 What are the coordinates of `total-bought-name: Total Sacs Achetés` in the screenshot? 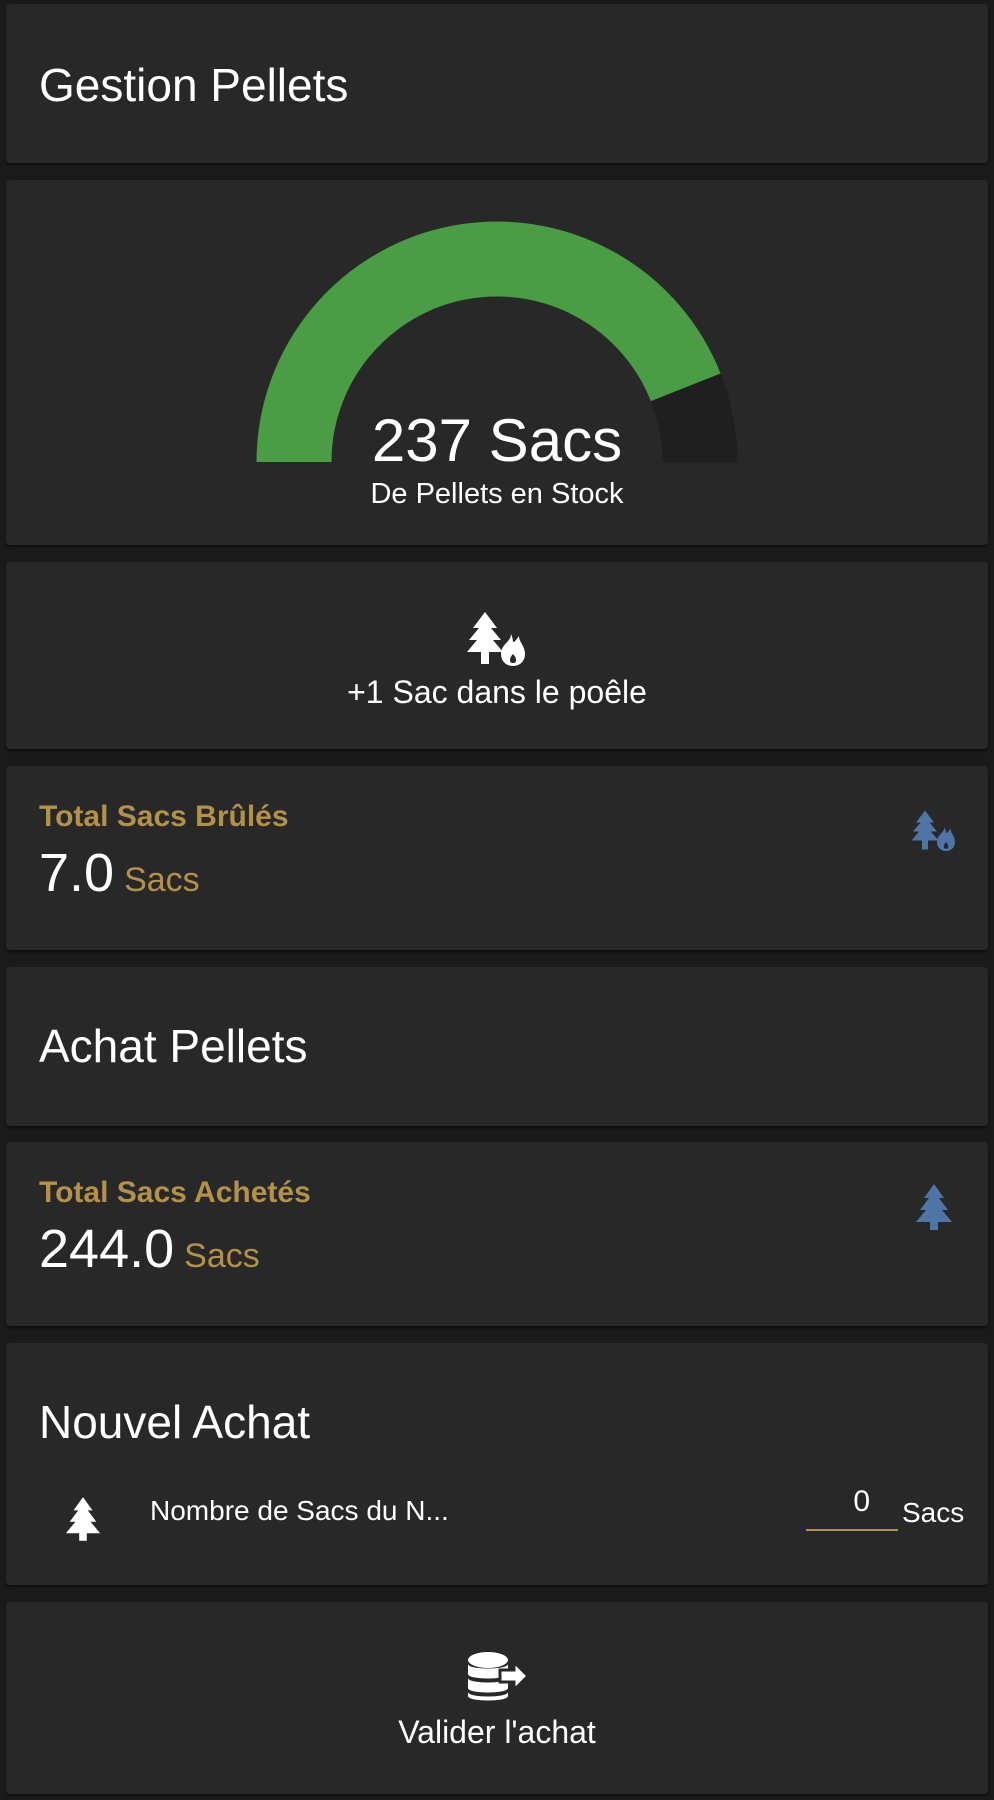 It's located at (175, 1192).